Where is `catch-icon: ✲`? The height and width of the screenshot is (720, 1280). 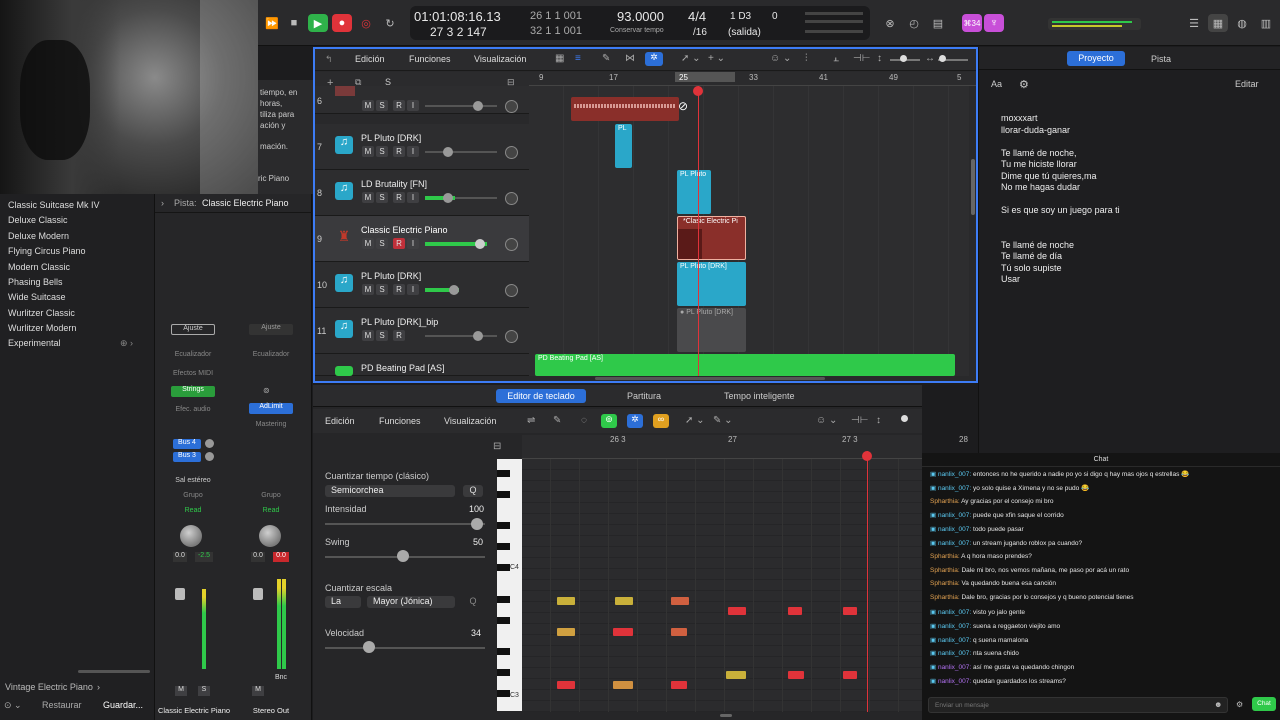
catch-icon: ✲ is located at coordinates (654, 59).